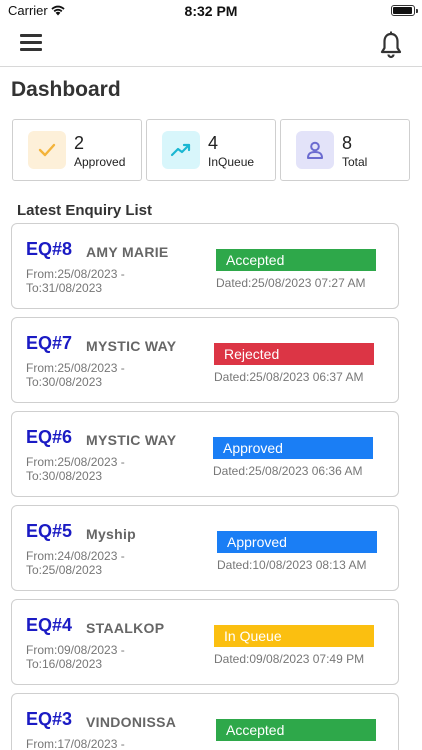  What do you see at coordinates (79, 143) in the screenshot?
I see `stat-count: 2` at bounding box center [79, 143].